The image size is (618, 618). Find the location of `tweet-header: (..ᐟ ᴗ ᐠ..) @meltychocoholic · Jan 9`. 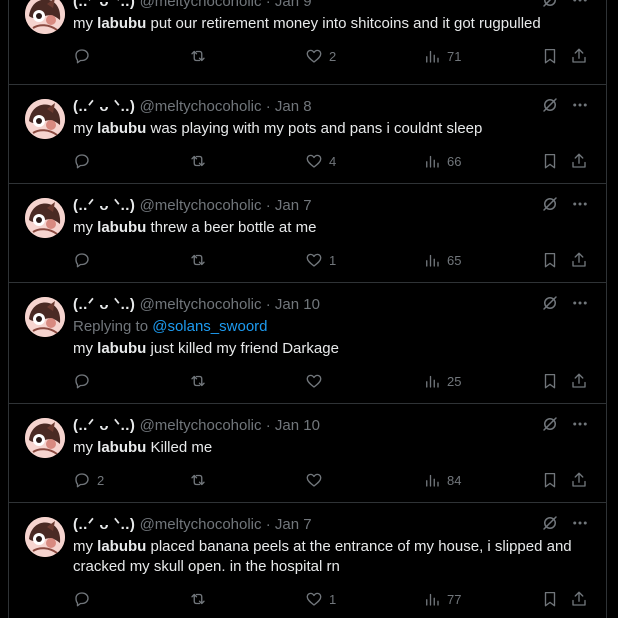

tweet-header: (..ᐟ ᴗ ᐠ..) @meltychocoholic · Jan 9 is located at coordinates (192, 6).